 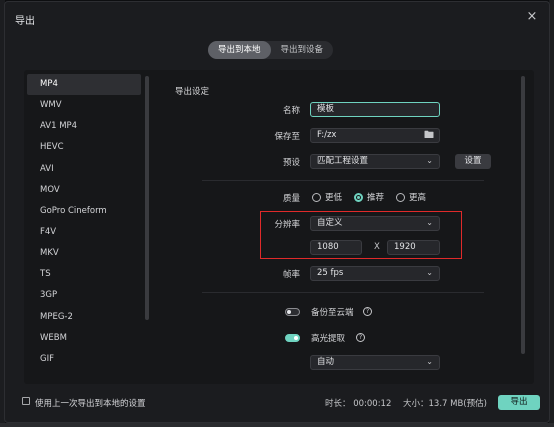 I want to click on preset-settings-button: 设置, so click(x=473, y=161).